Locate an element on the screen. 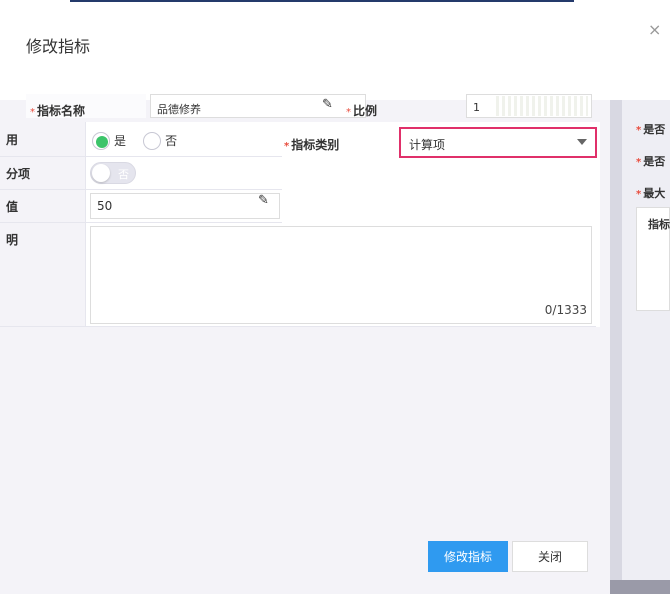  underlay-footer is located at coordinates (640, 587).